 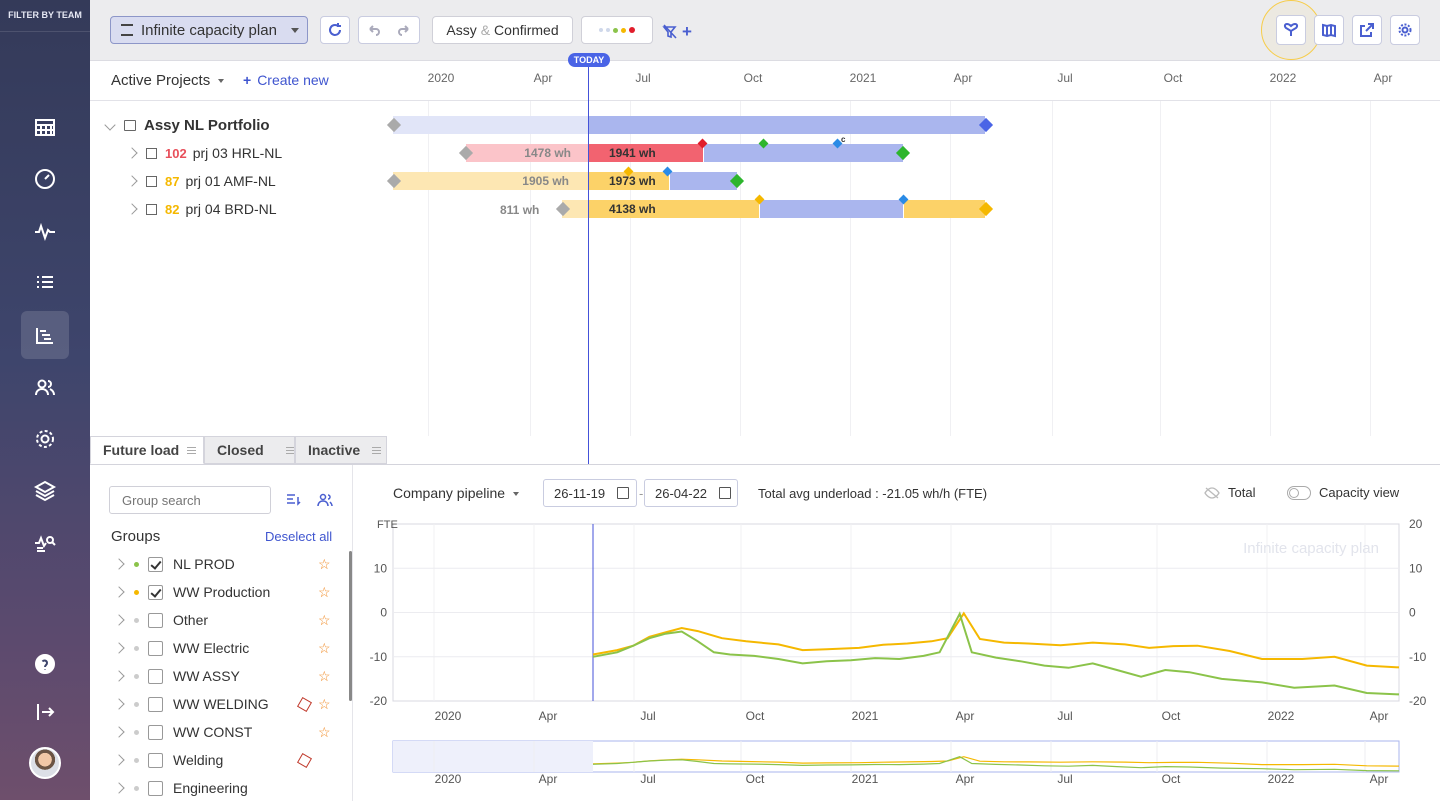 What do you see at coordinates (1212, 492) in the screenshot?
I see `eye-off-icon` at bounding box center [1212, 492].